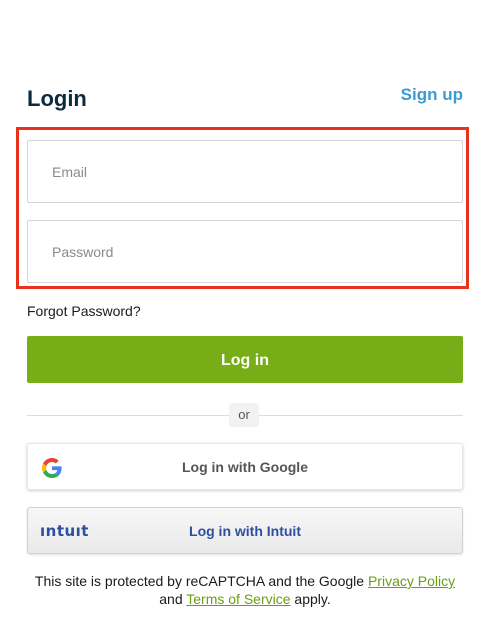 This screenshot has height=641, width=484. Describe the element at coordinates (57, 98) in the screenshot. I see `page-title: Login` at that location.